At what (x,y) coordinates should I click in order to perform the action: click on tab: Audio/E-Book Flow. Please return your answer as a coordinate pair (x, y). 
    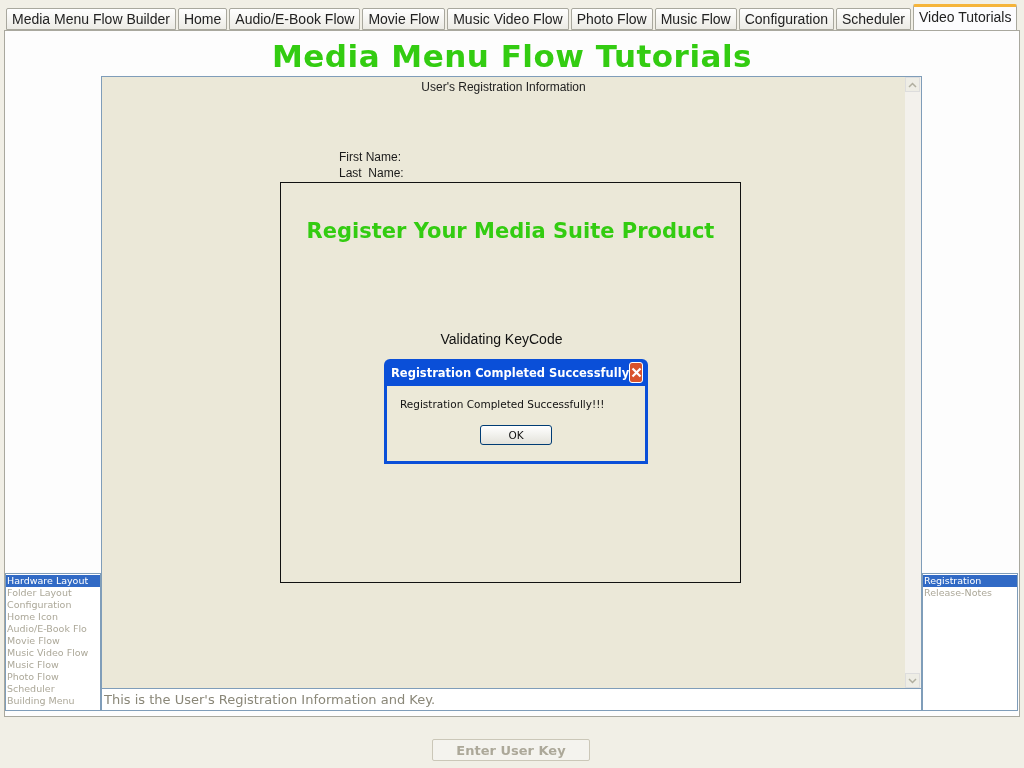
    Looking at the image, I should click on (295, 19).